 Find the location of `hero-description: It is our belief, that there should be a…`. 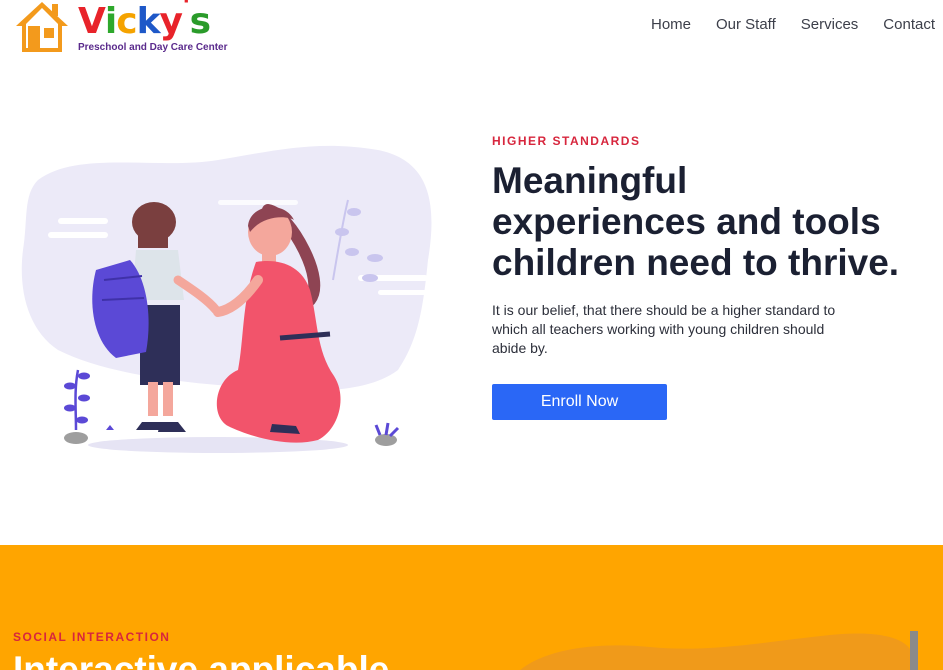

hero-description: It is our belief, that there should be a… is located at coordinates (664, 329).